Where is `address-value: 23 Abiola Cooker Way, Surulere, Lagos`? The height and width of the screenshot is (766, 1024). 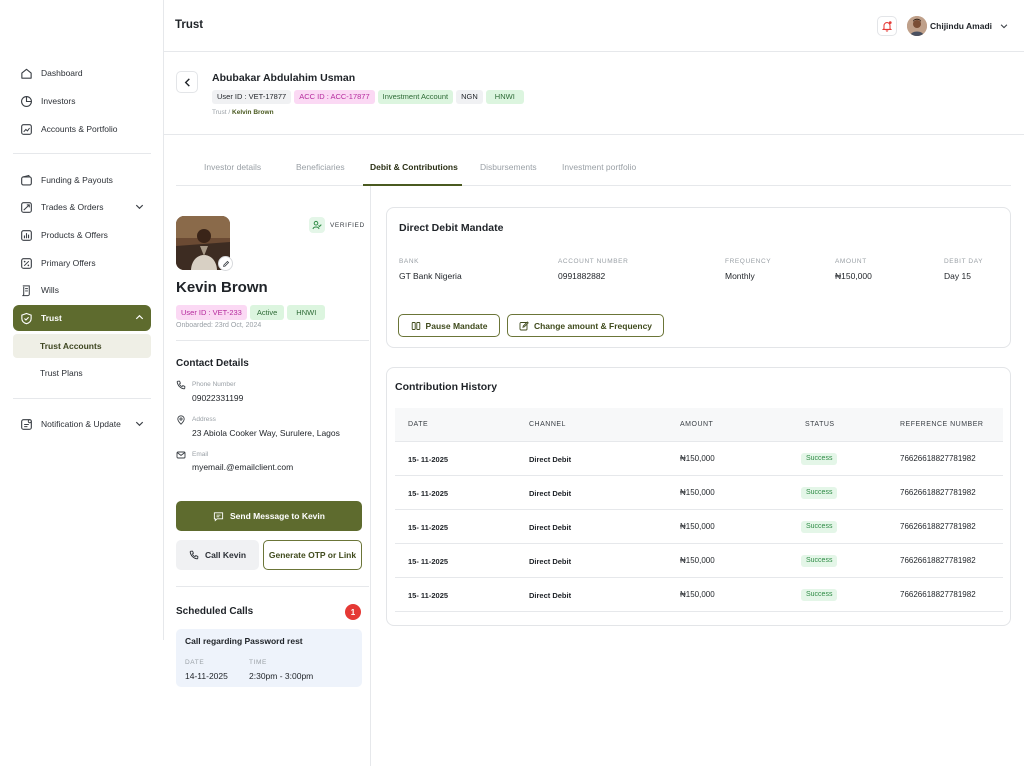
address-value: 23 Abiola Cooker Way, Surulere, Lagos is located at coordinates (266, 433).